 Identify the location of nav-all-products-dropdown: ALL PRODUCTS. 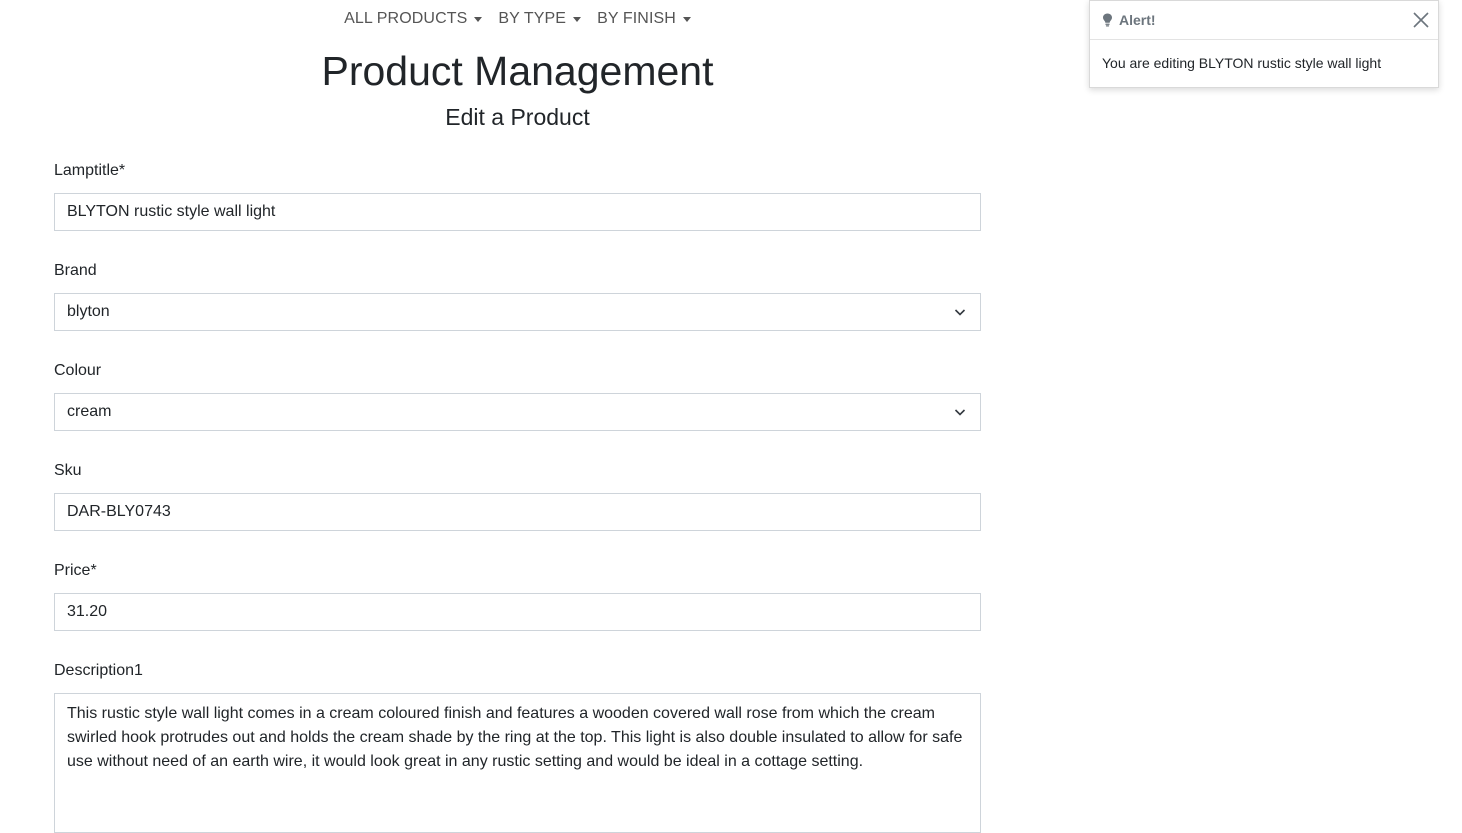
(413, 19).